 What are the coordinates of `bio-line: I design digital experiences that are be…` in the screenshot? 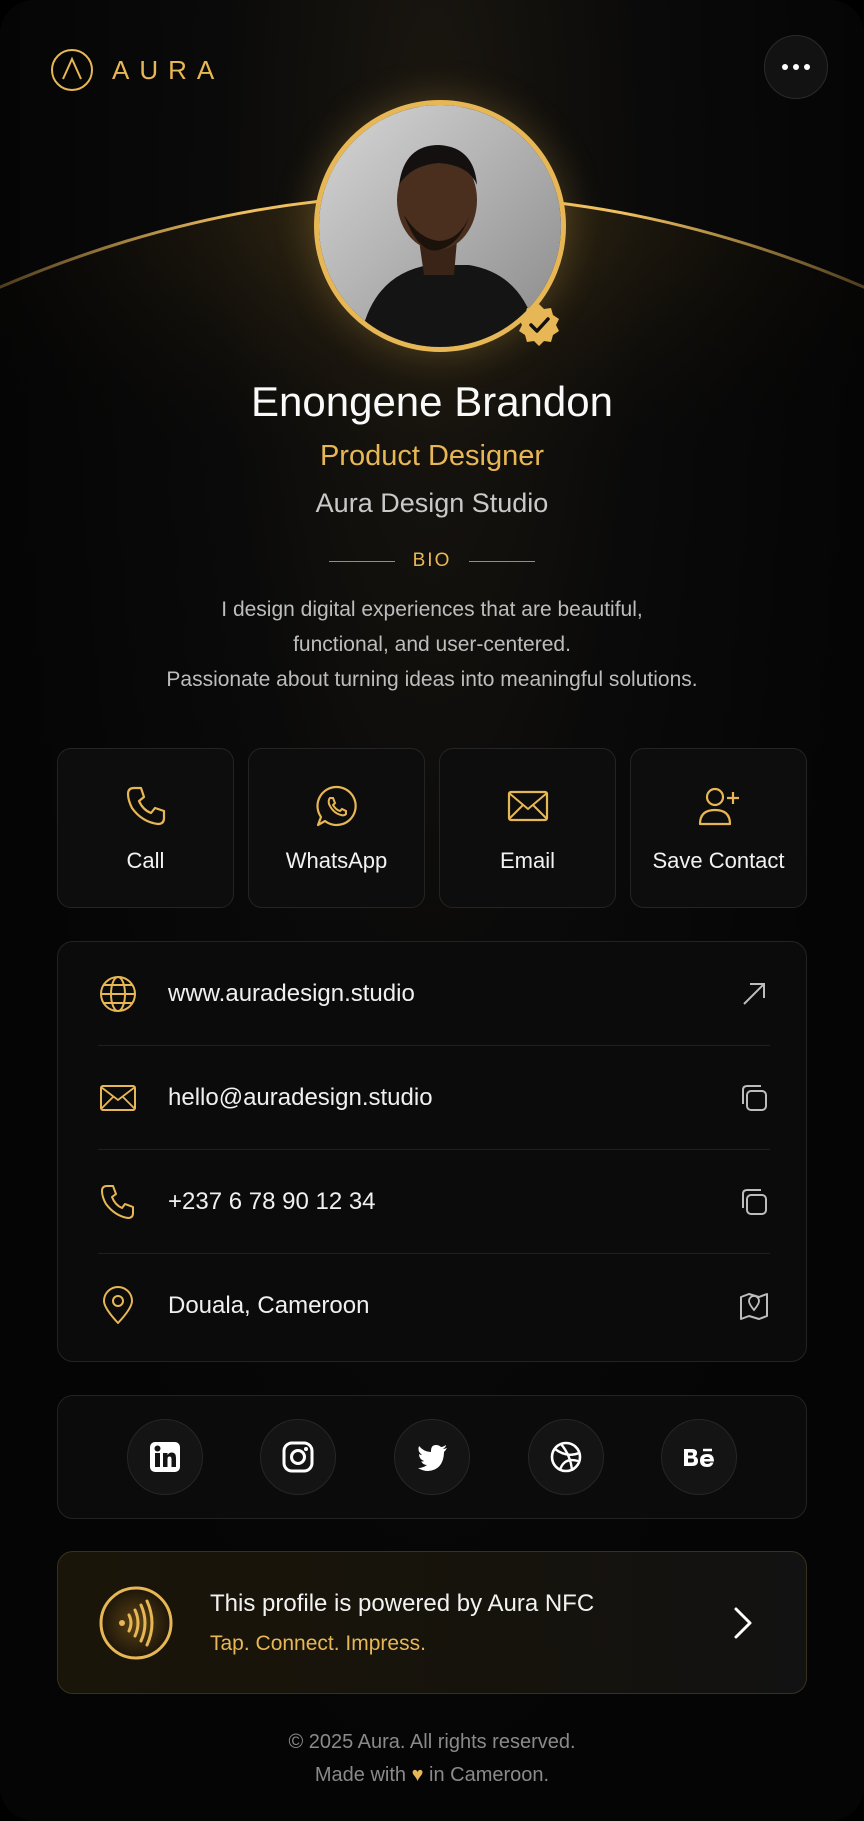 It's located at (432, 609).